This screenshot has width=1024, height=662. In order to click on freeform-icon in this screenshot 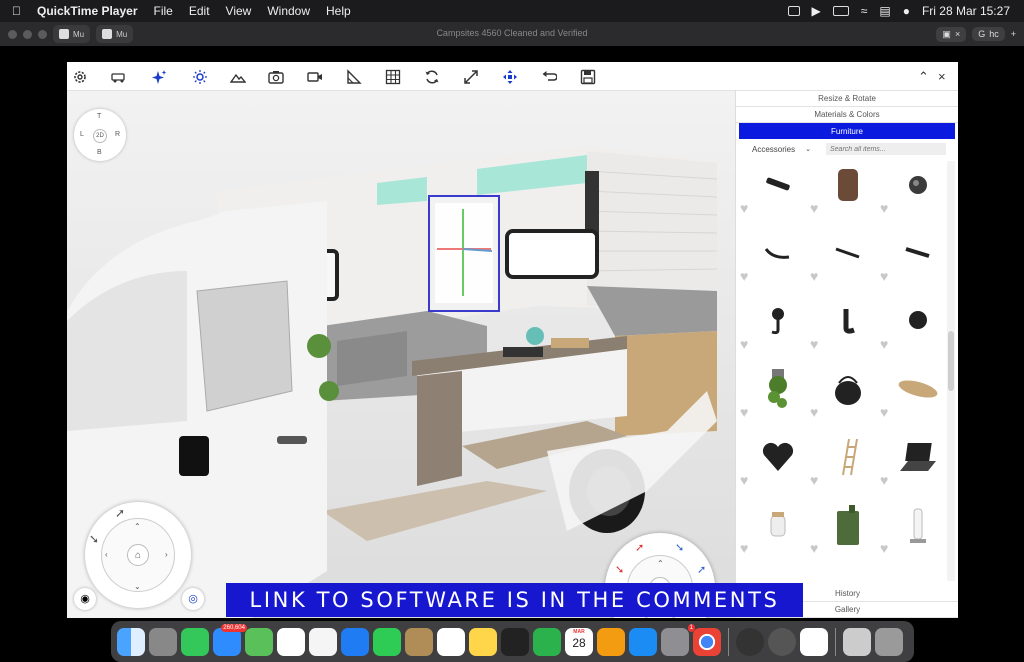, I will do `click(323, 641)`.